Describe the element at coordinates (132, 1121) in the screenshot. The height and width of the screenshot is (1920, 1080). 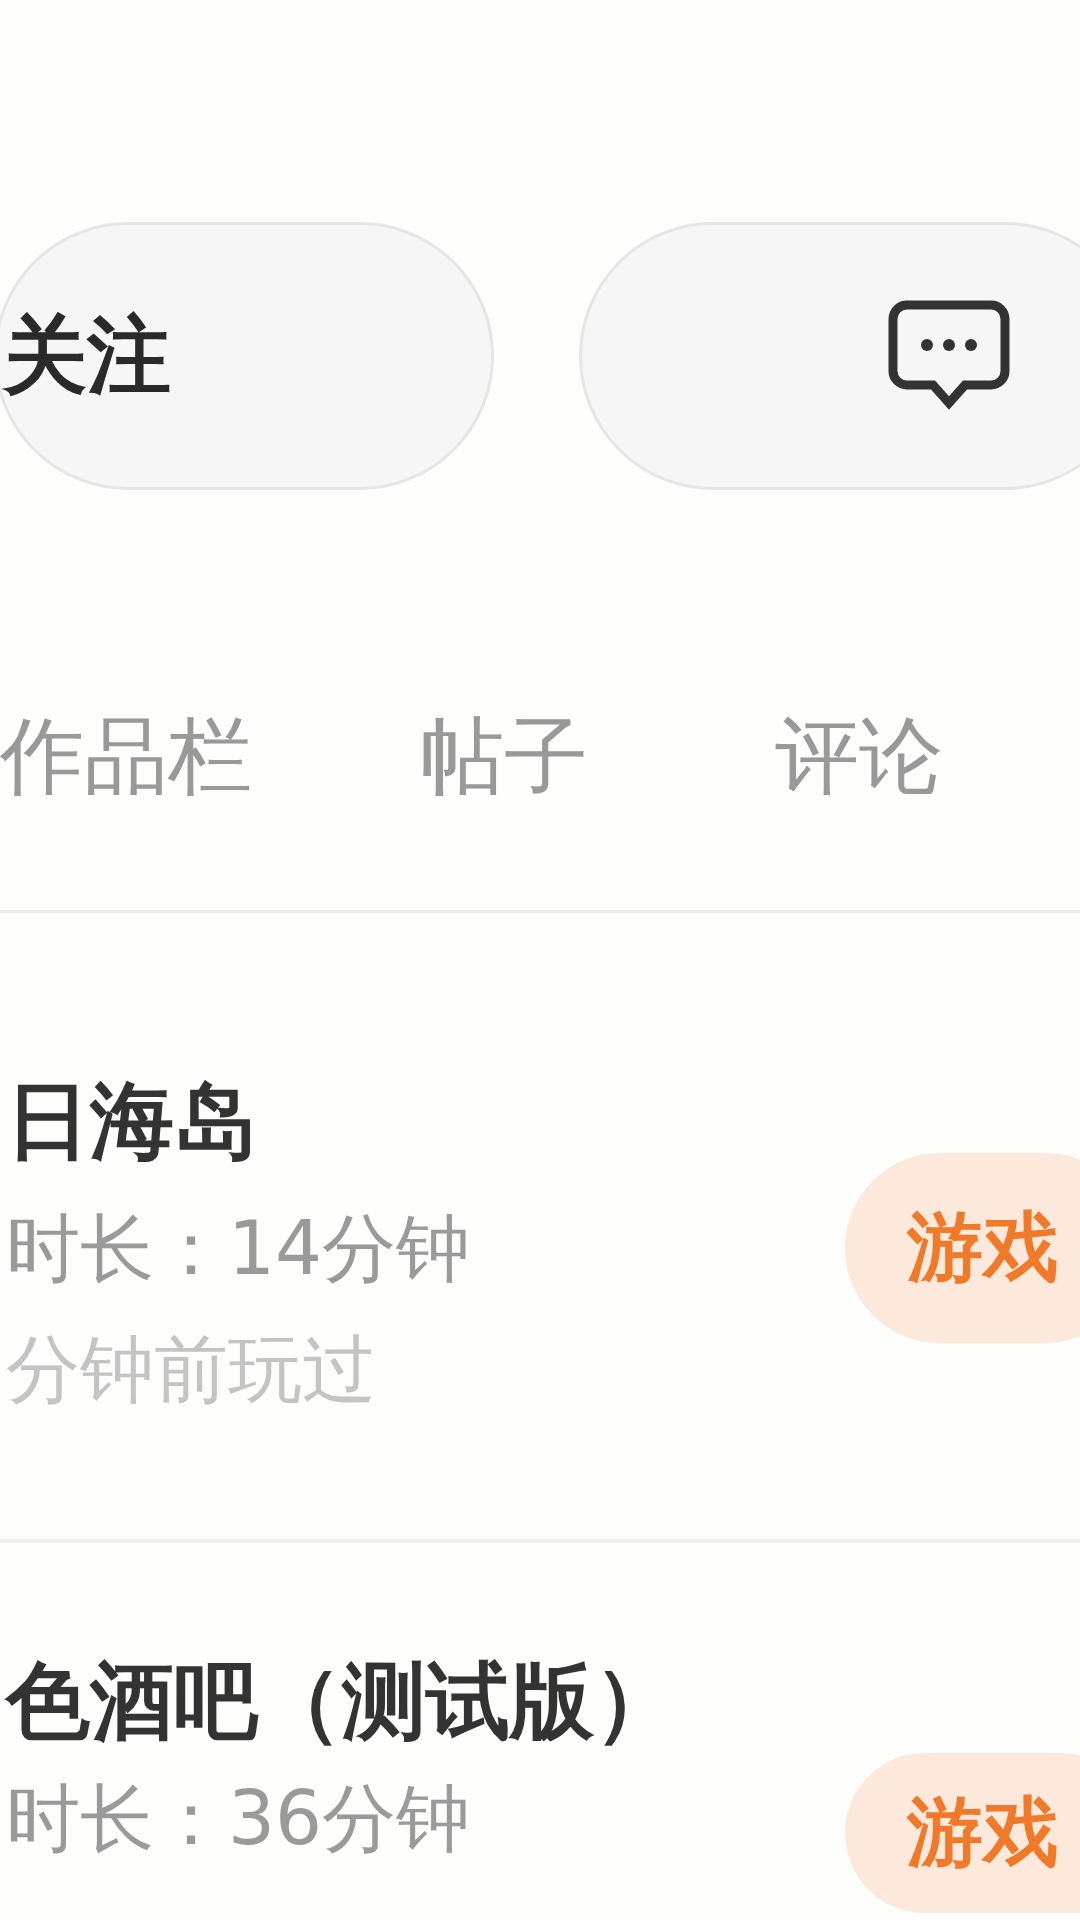
I see `game-title: 日海岛` at that location.